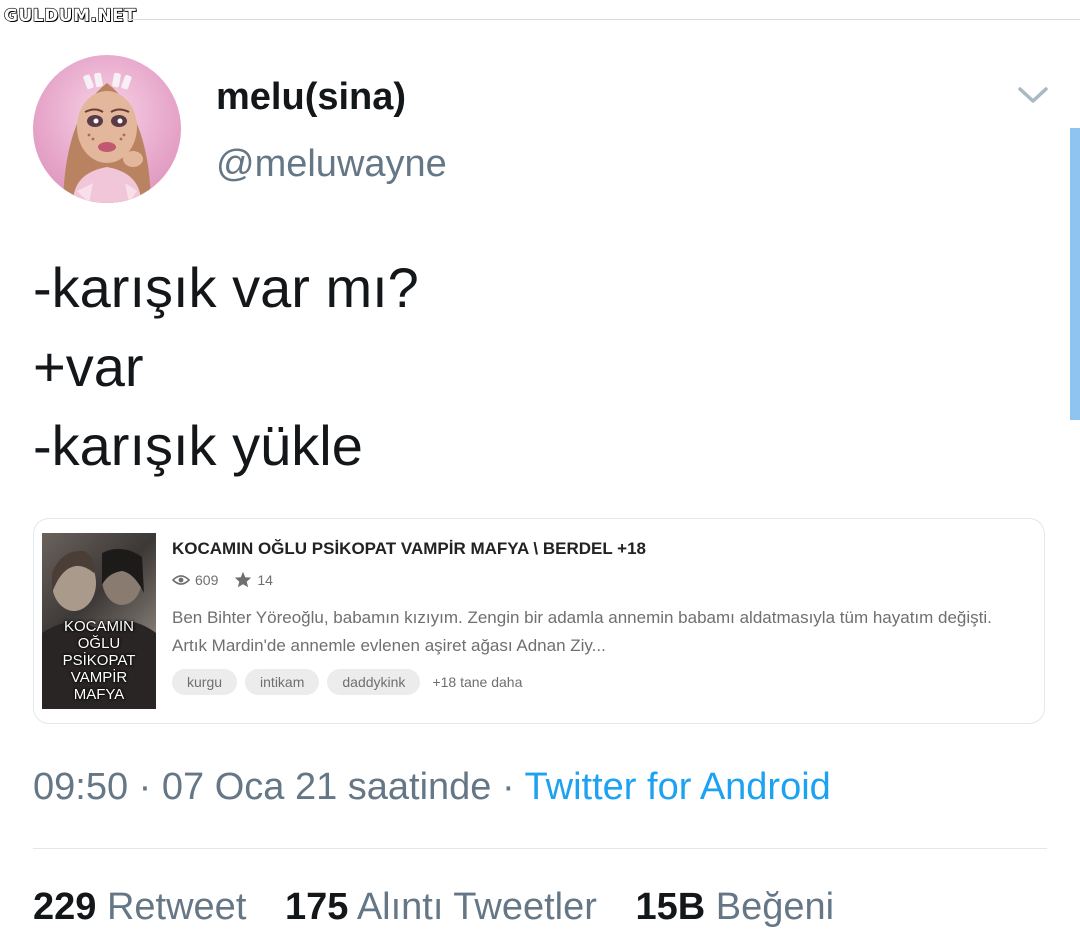 This screenshot has height=929, width=1080. What do you see at coordinates (181, 579) in the screenshot?
I see `eye-icon` at bounding box center [181, 579].